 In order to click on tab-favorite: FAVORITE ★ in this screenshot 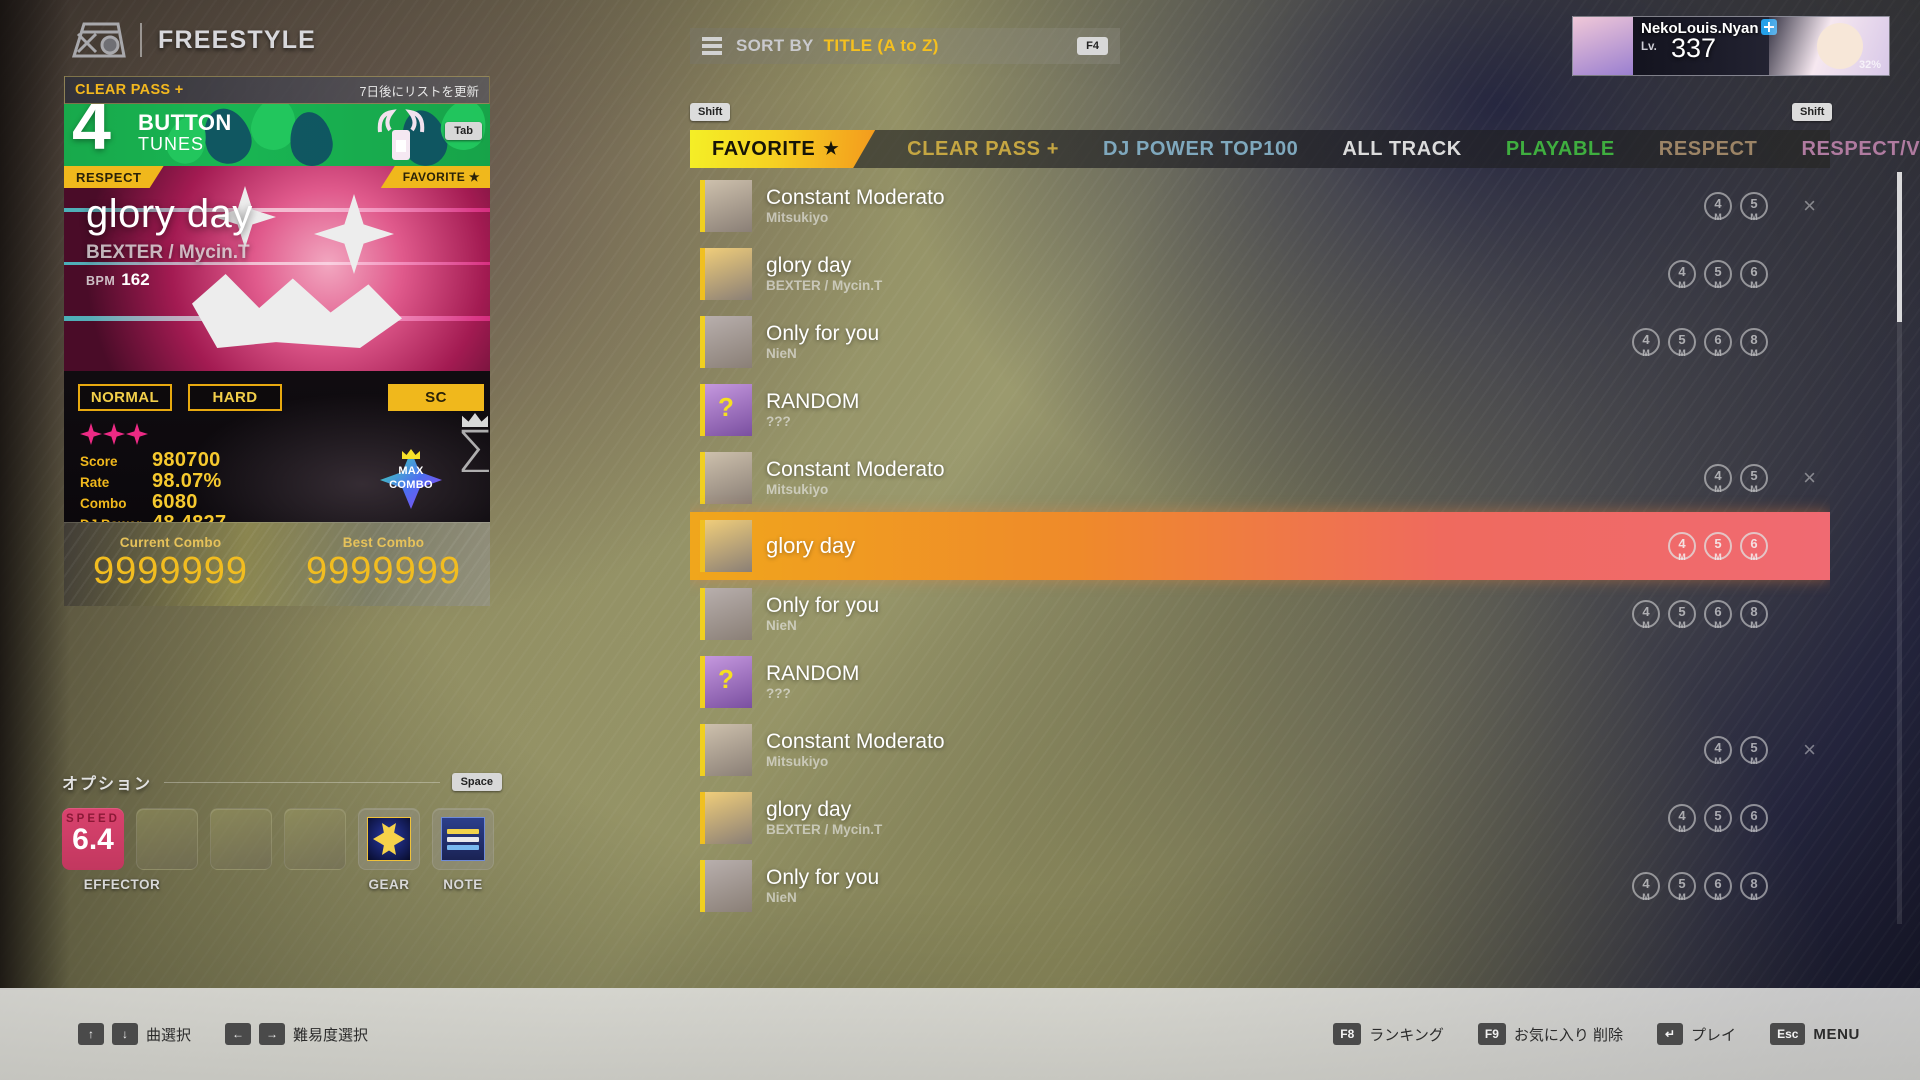, I will do `click(782, 149)`.